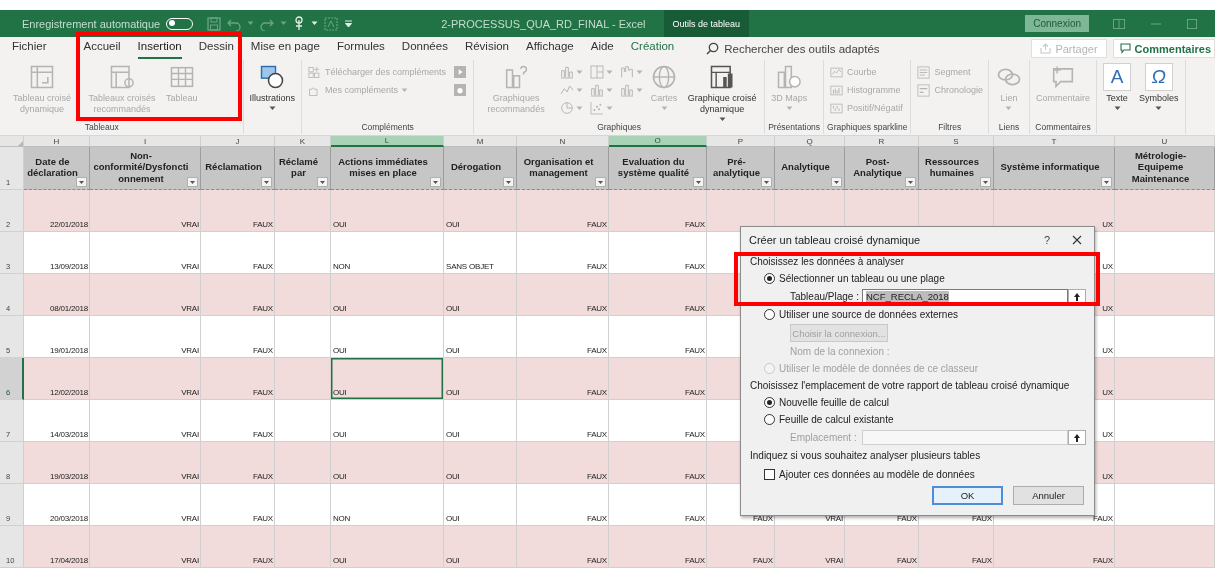 The image size is (1215, 571). What do you see at coordinates (303, 168) in the screenshot?
I see `column-header: Réclamé par` at bounding box center [303, 168].